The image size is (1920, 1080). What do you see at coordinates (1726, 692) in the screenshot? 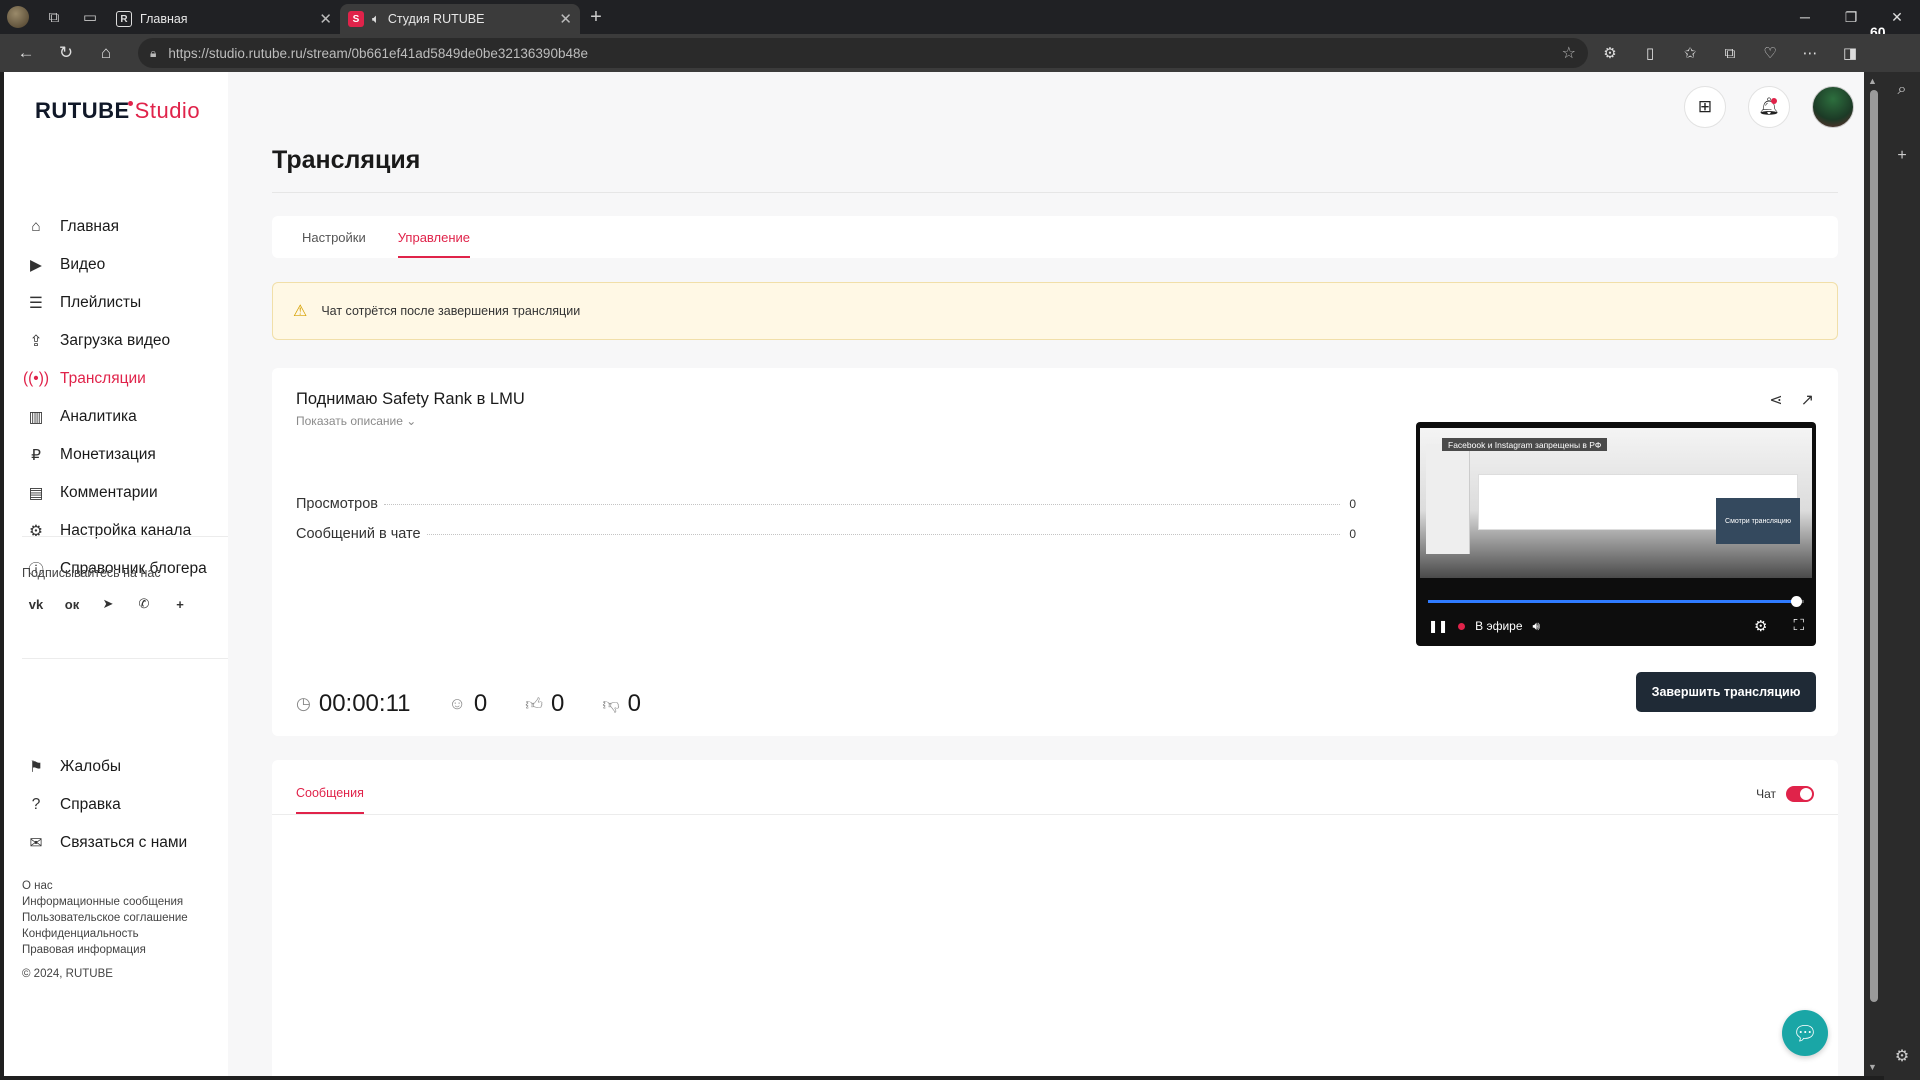
I see `end-stream-button: Завершить трансляцию` at bounding box center [1726, 692].